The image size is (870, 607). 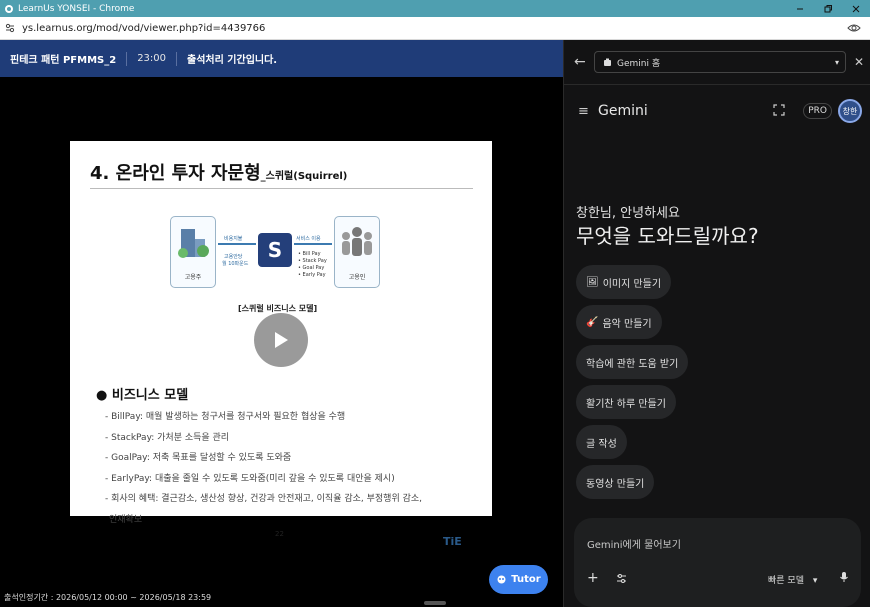 I want to click on lecture-time: 23:00, so click(x=152, y=58).